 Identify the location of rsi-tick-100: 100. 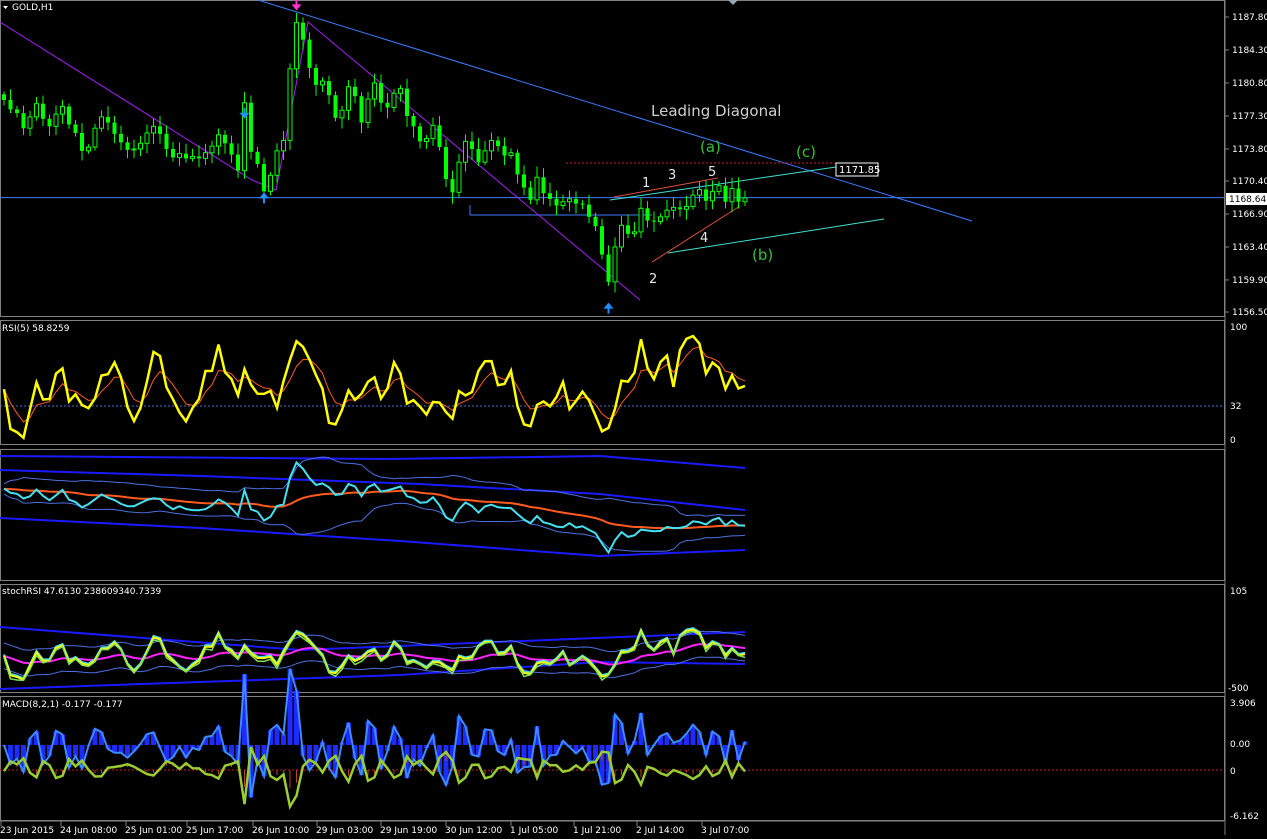
(1238, 328).